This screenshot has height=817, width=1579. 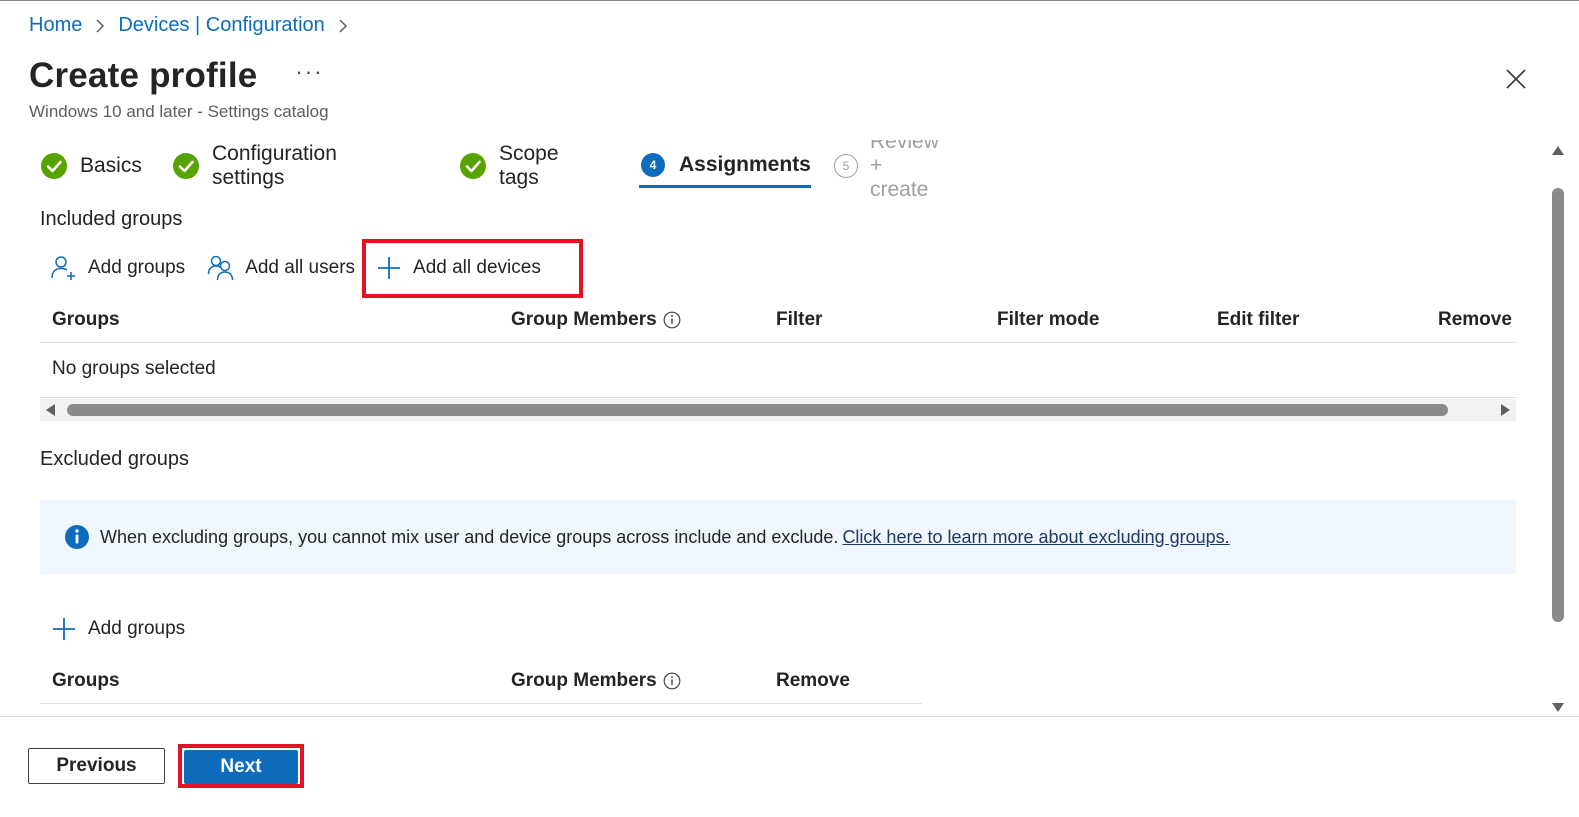 What do you see at coordinates (789, 0) in the screenshot?
I see `window-top-border` at bounding box center [789, 0].